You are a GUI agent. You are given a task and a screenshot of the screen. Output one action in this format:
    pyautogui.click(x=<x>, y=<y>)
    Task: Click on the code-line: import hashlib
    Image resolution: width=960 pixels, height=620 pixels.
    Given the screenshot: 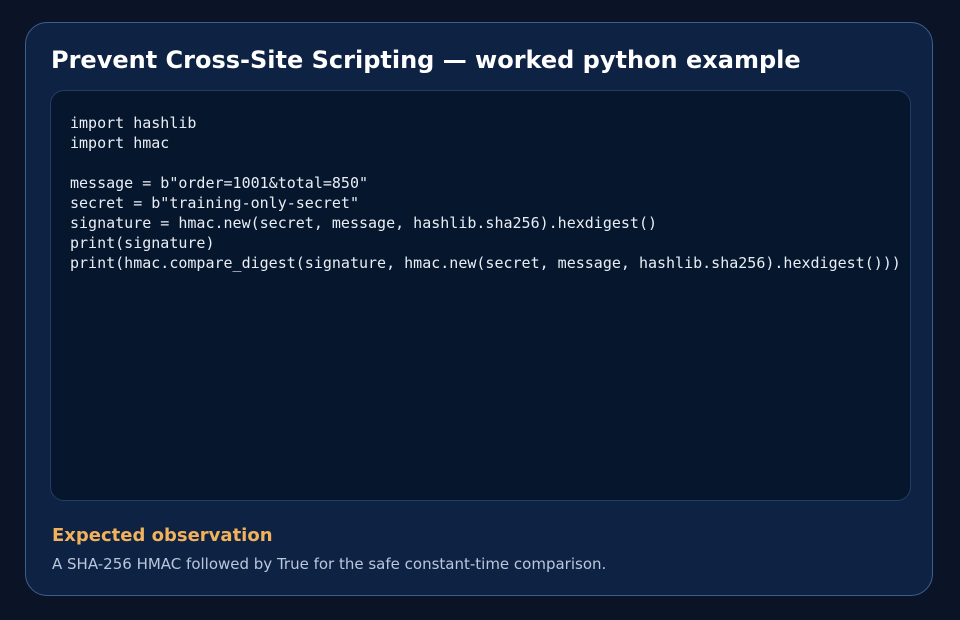 What is the action you would take?
    pyautogui.click(x=133, y=123)
    